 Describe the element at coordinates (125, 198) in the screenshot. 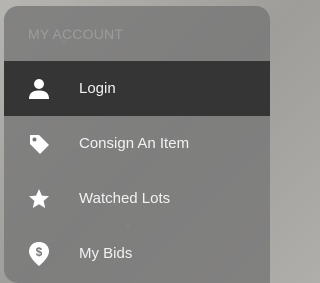

I see `menu-item-label: Watched Lots` at that location.